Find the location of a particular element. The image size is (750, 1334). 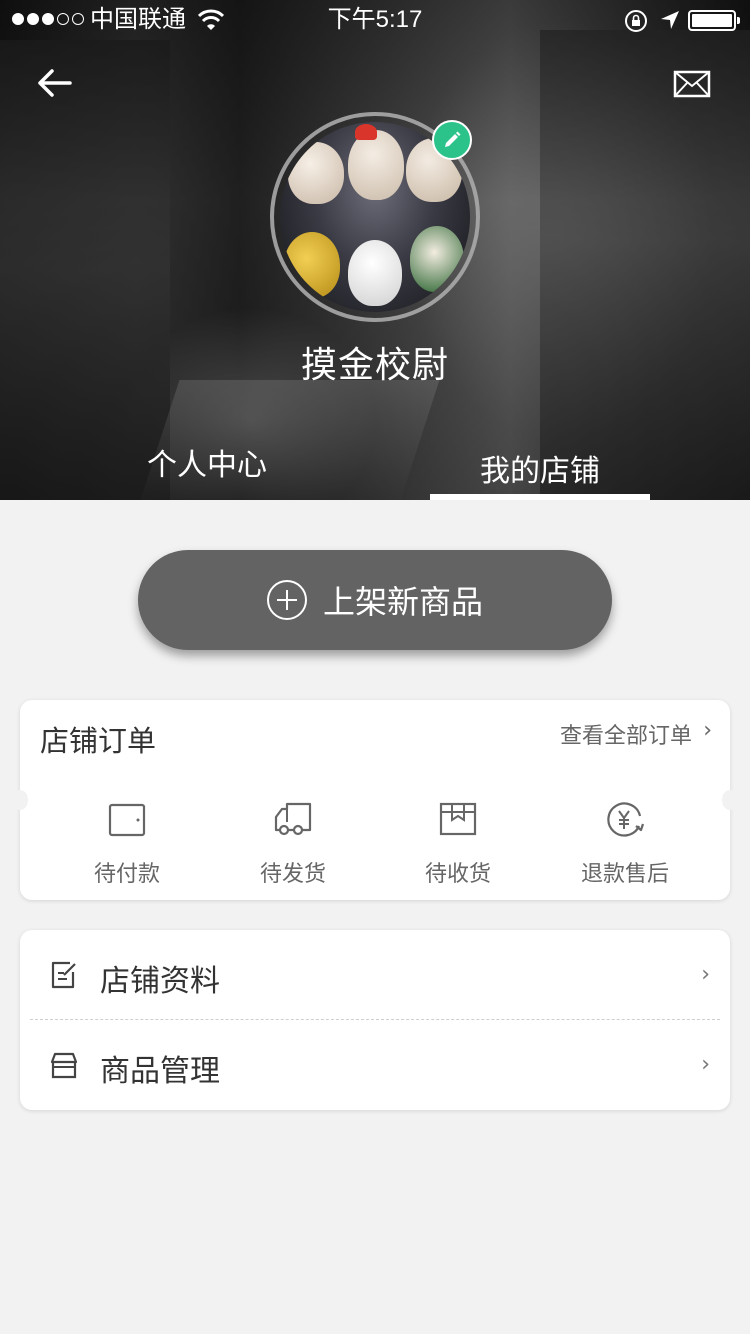

shop-orders-card: 店铺订单 查看全部订单 › 待付款 待发货 待收货 退款售后 is located at coordinates (375, 800).